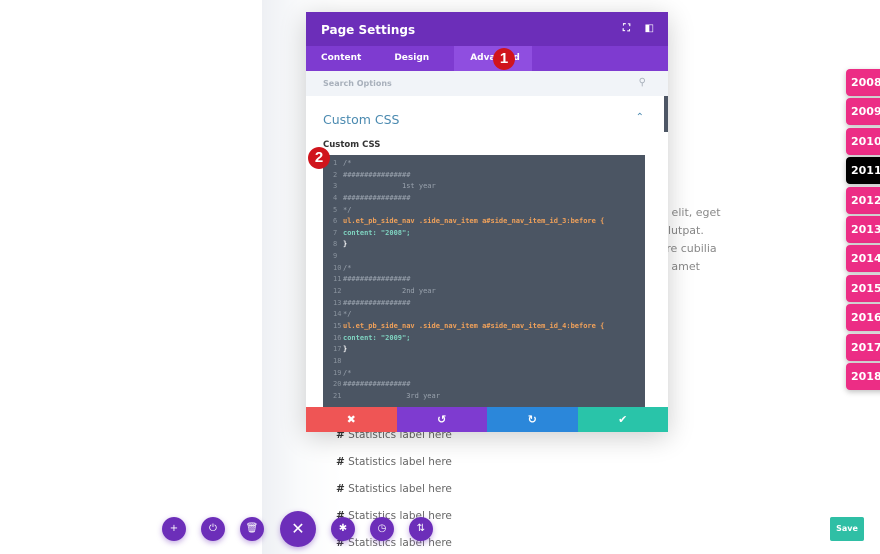 This screenshot has height=554, width=880. Describe the element at coordinates (626, 28) in the screenshot. I see `expand-icon: ⛶` at that location.